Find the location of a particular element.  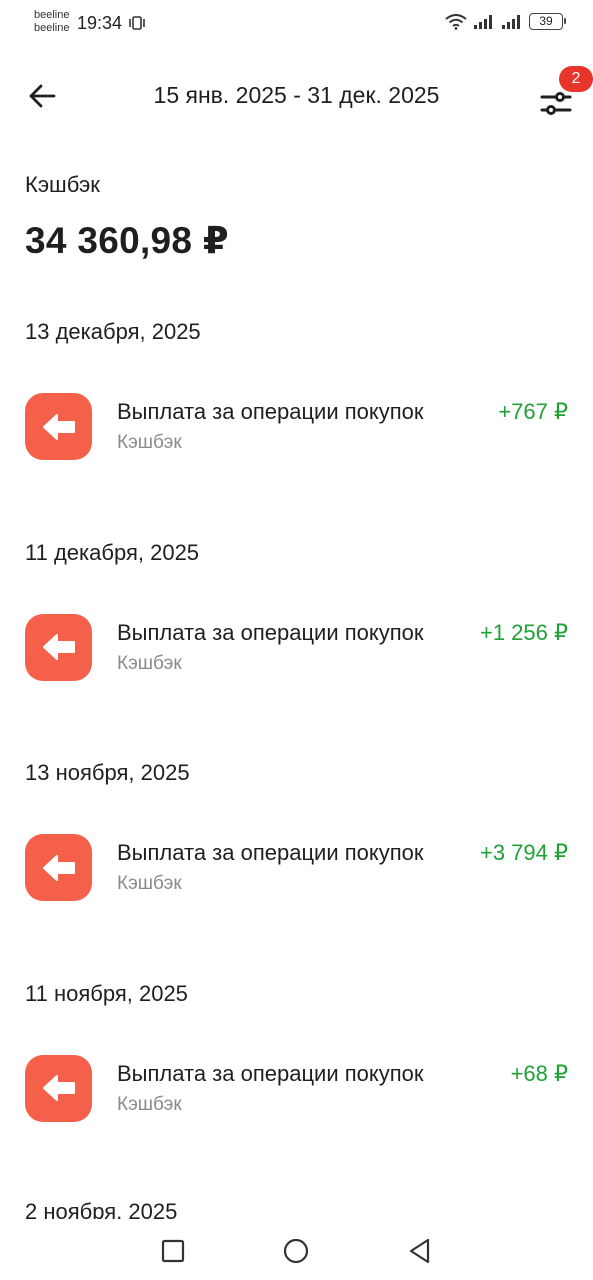

operation-amount: +767 ₽ is located at coordinates (533, 411).